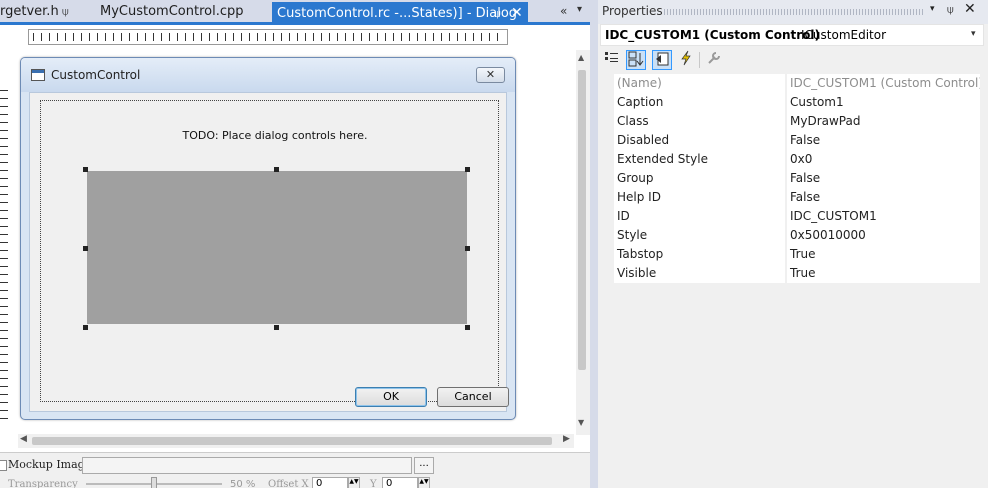  What do you see at coordinates (581, 422) in the screenshot?
I see `scroll-down-icon: ▼` at bounding box center [581, 422].